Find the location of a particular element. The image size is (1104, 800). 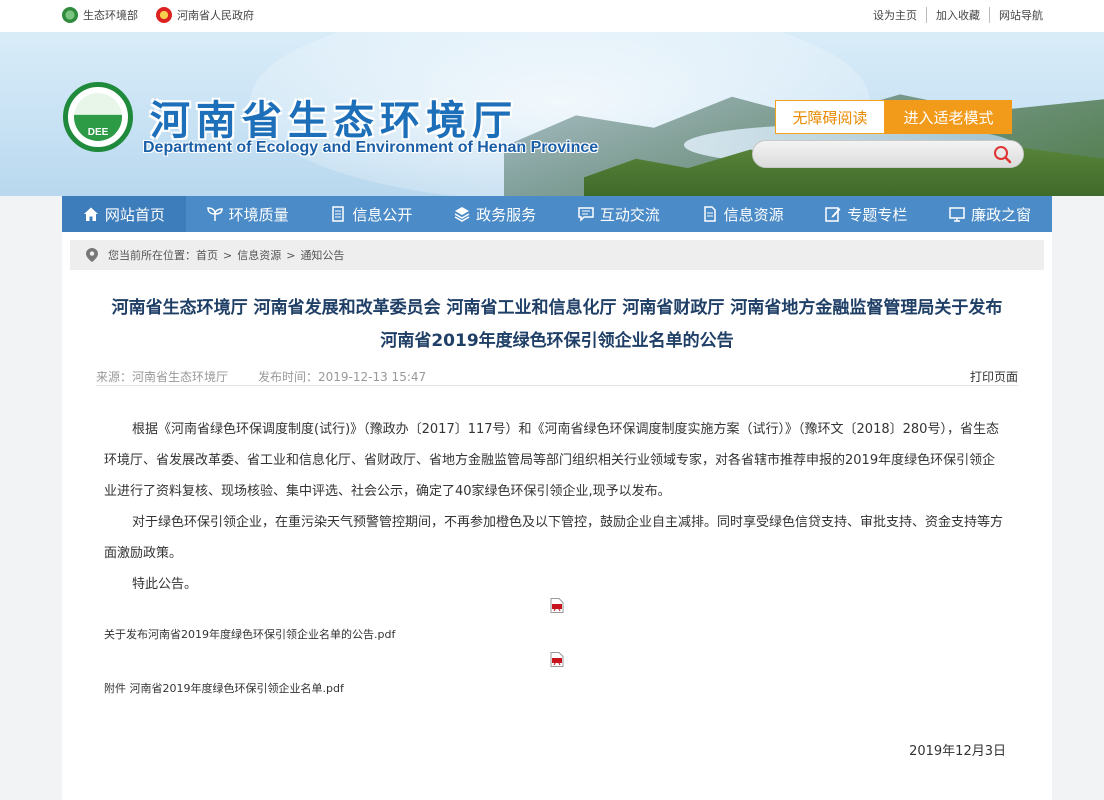

nav-government-services: 政务服务 is located at coordinates (495, 214).